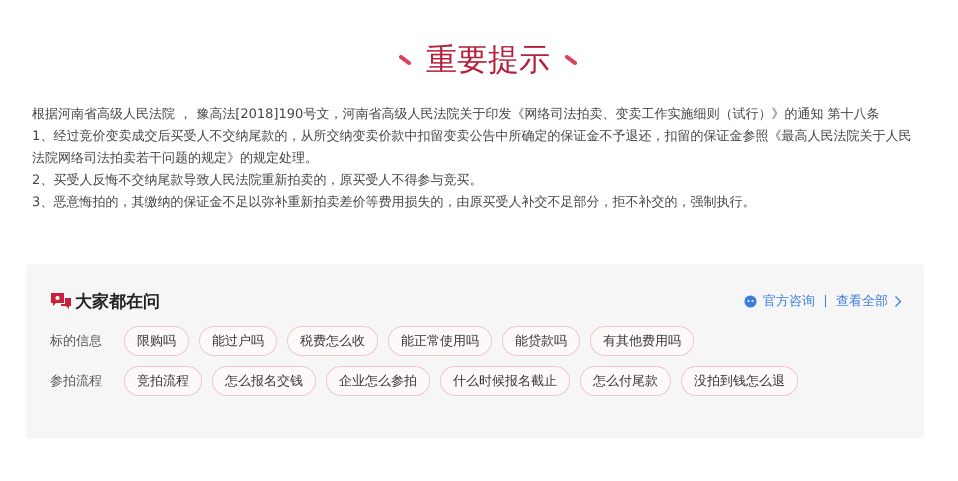 Image resolution: width=958 pixels, height=481 pixels. What do you see at coordinates (898, 301) in the screenshot?
I see `chevron-right-icon` at bounding box center [898, 301].